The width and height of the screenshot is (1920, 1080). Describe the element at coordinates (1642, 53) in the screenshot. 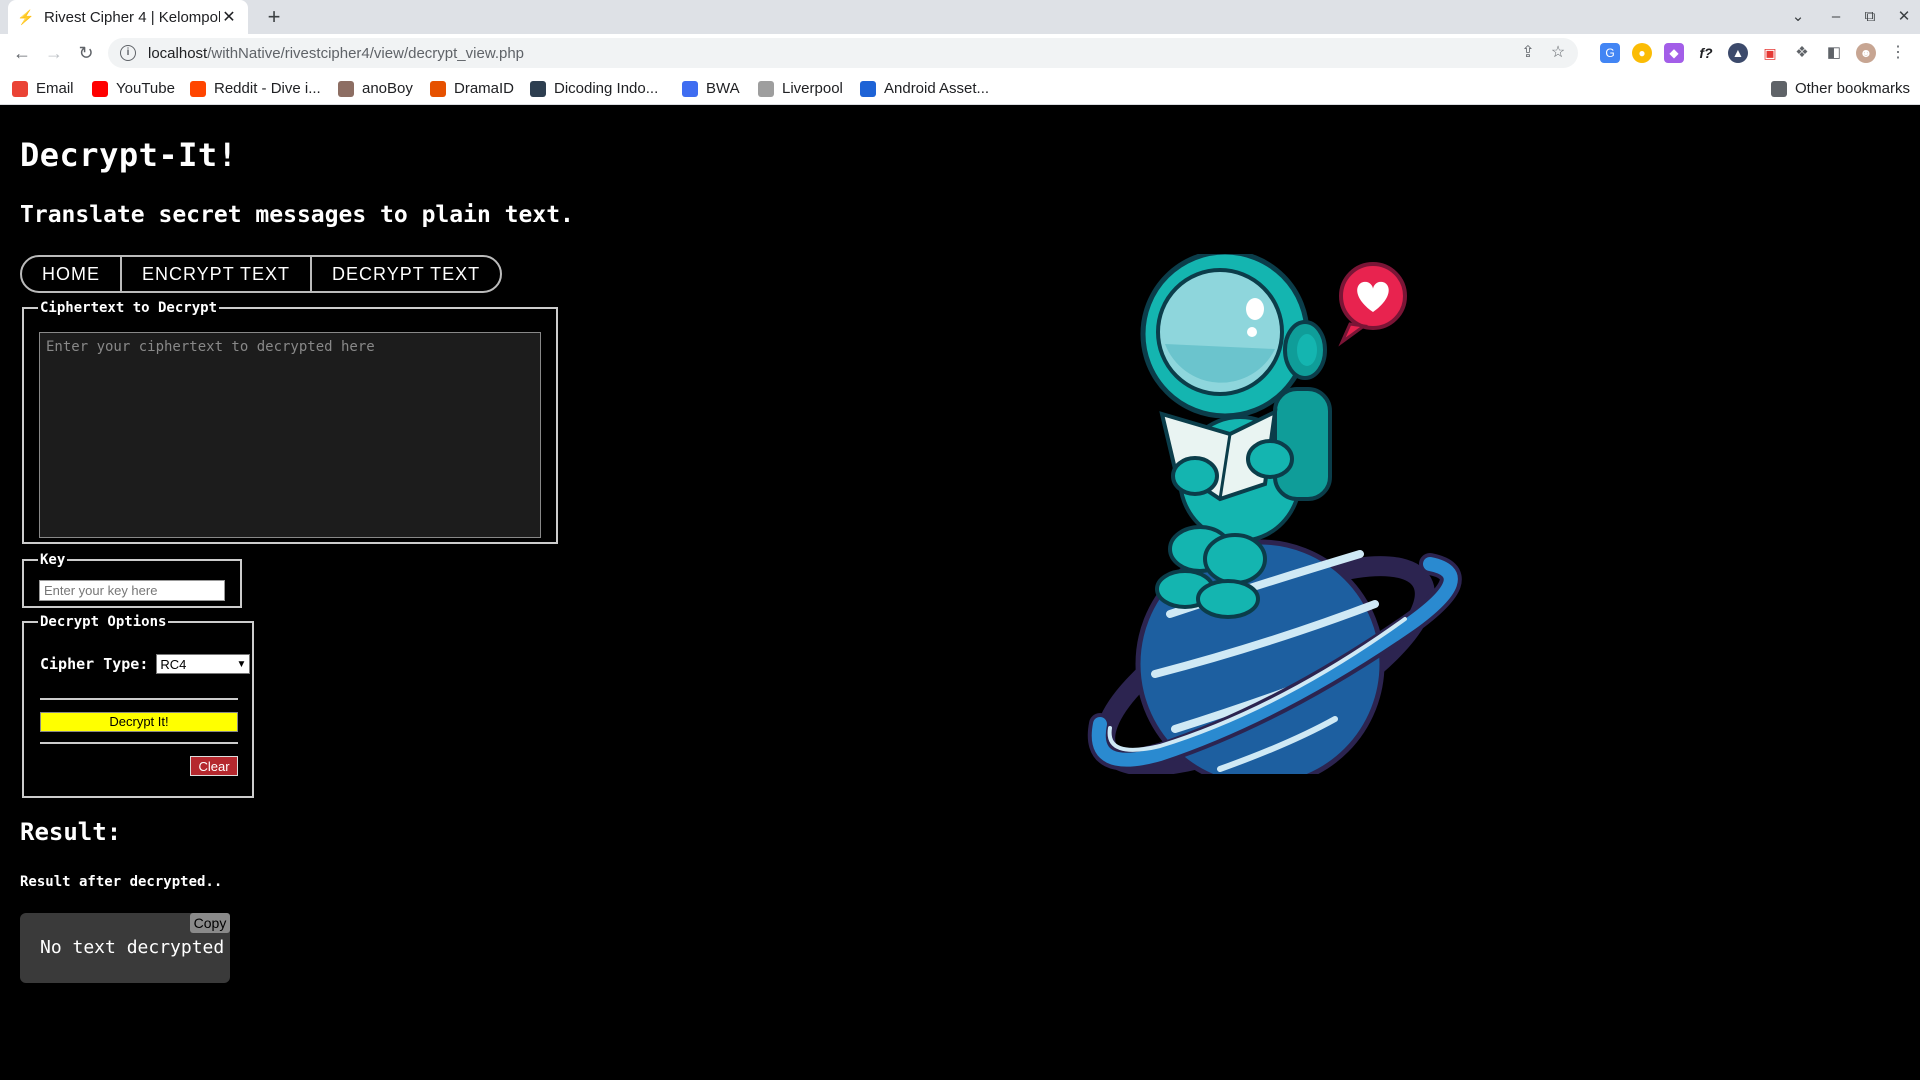

I see `color-extension-icon: ●` at that location.